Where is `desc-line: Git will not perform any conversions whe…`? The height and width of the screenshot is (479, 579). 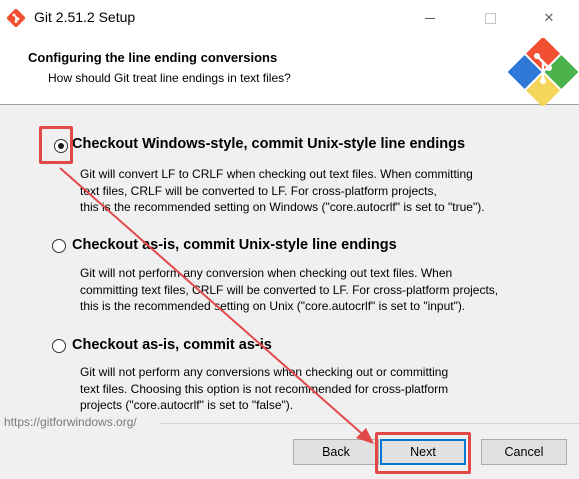 desc-line: Git will not perform any conversions whe… is located at coordinates (264, 372).